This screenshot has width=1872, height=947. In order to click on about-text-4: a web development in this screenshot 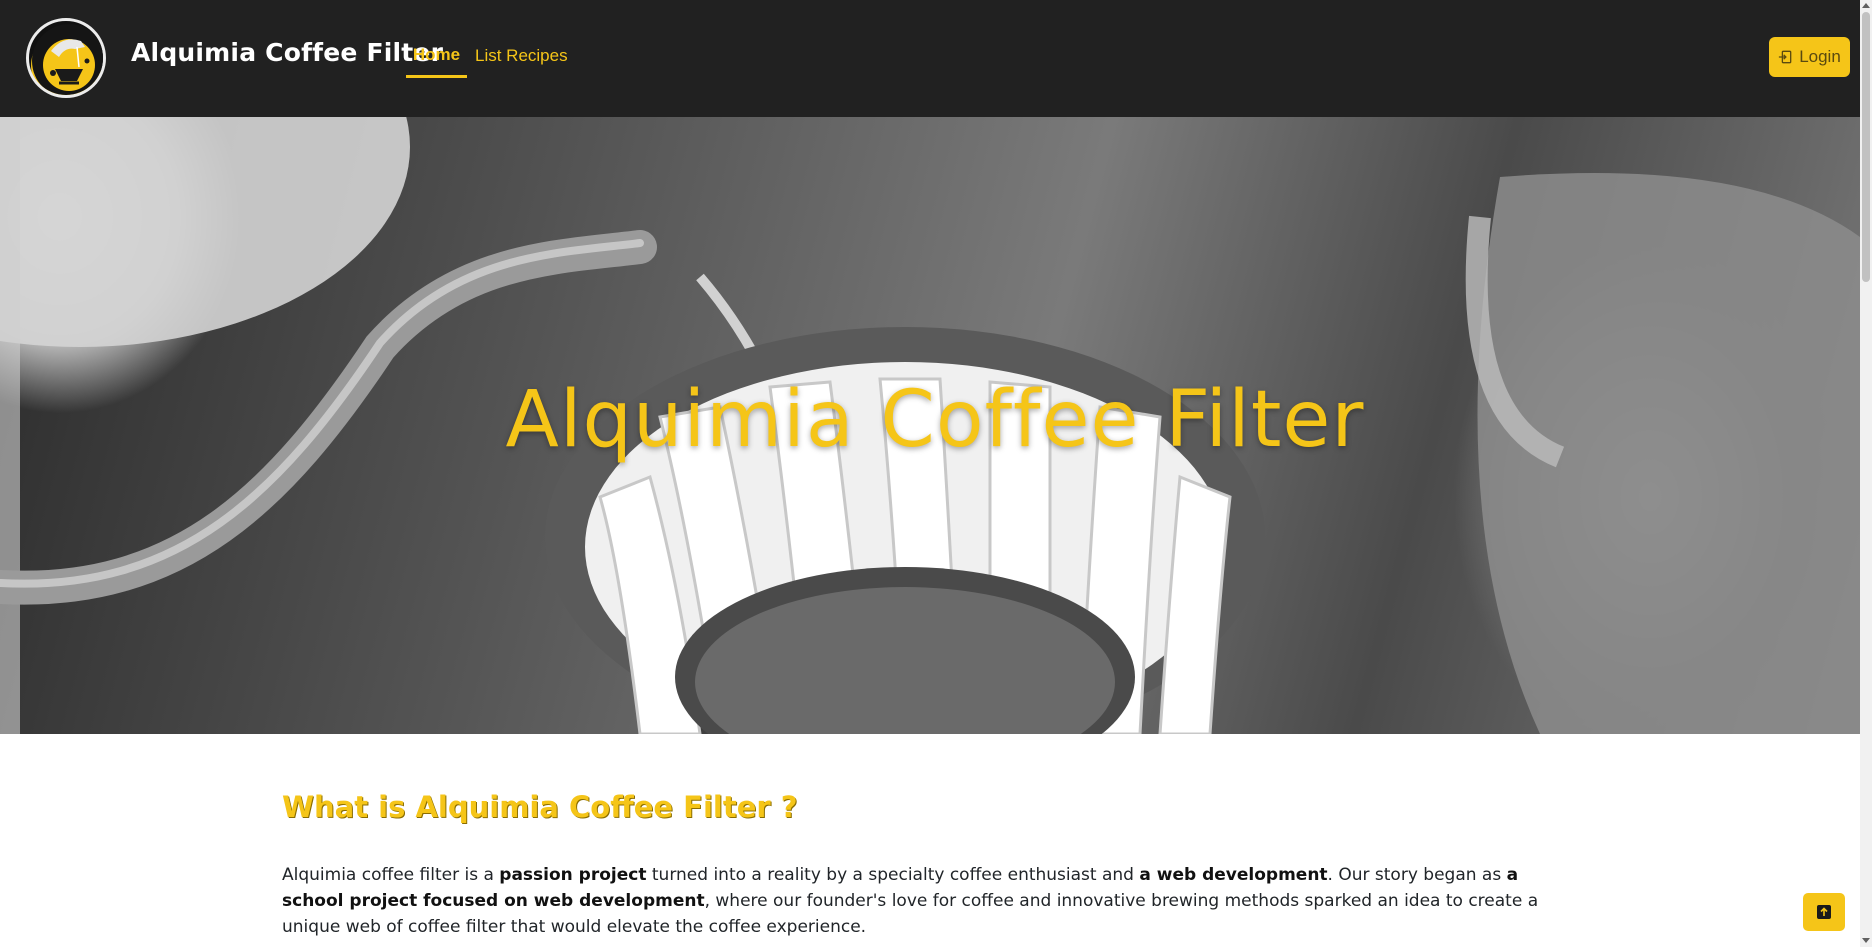, I will do `click(1233, 875)`.